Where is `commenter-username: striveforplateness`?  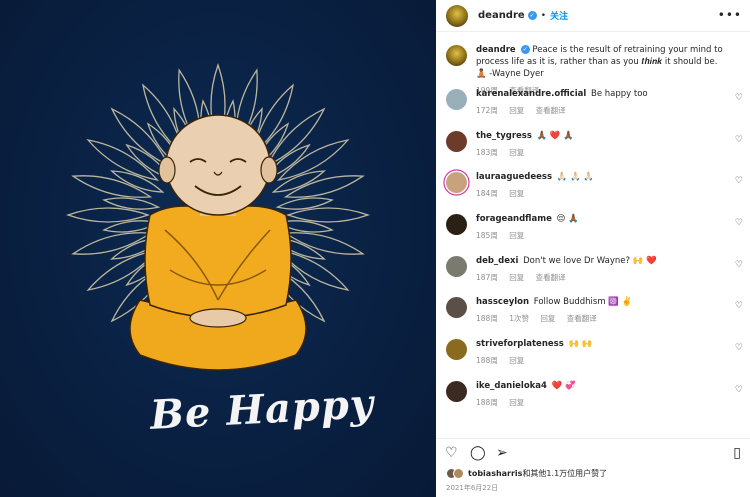 commenter-username: striveforplateness is located at coordinates (520, 344).